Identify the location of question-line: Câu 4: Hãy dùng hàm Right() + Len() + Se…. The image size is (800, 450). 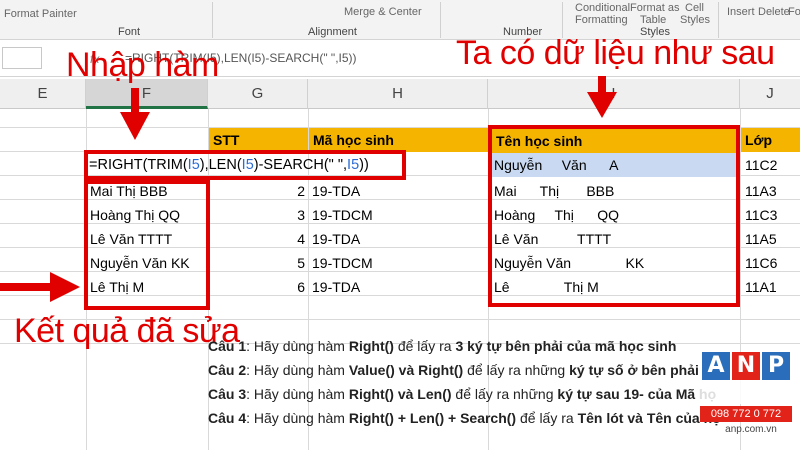
(464, 418).